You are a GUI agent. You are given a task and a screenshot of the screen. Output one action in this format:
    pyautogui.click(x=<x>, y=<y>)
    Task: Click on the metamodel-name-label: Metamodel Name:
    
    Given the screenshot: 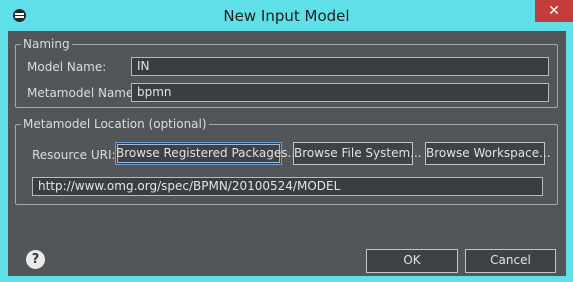 What is the action you would take?
    pyautogui.click(x=82, y=93)
    